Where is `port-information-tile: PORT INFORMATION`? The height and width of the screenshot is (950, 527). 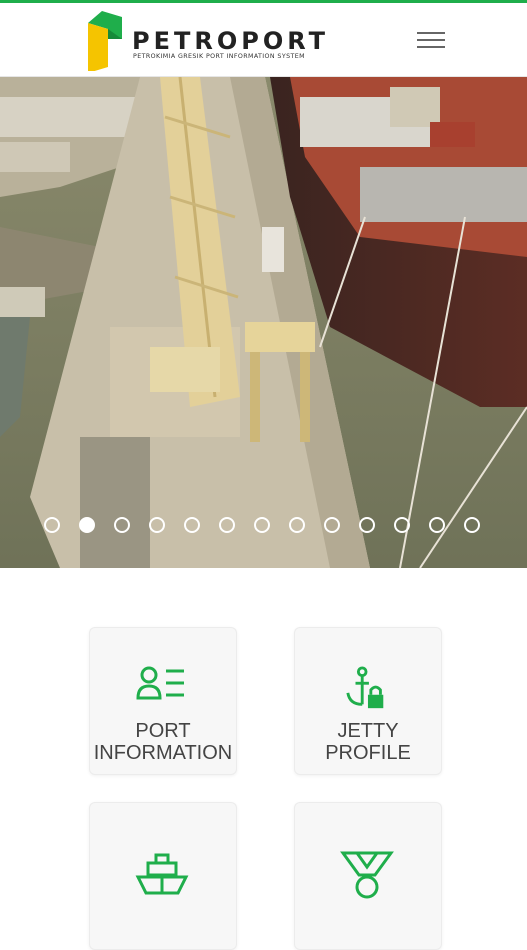 port-information-tile: PORT INFORMATION is located at coordinates (163, 701).